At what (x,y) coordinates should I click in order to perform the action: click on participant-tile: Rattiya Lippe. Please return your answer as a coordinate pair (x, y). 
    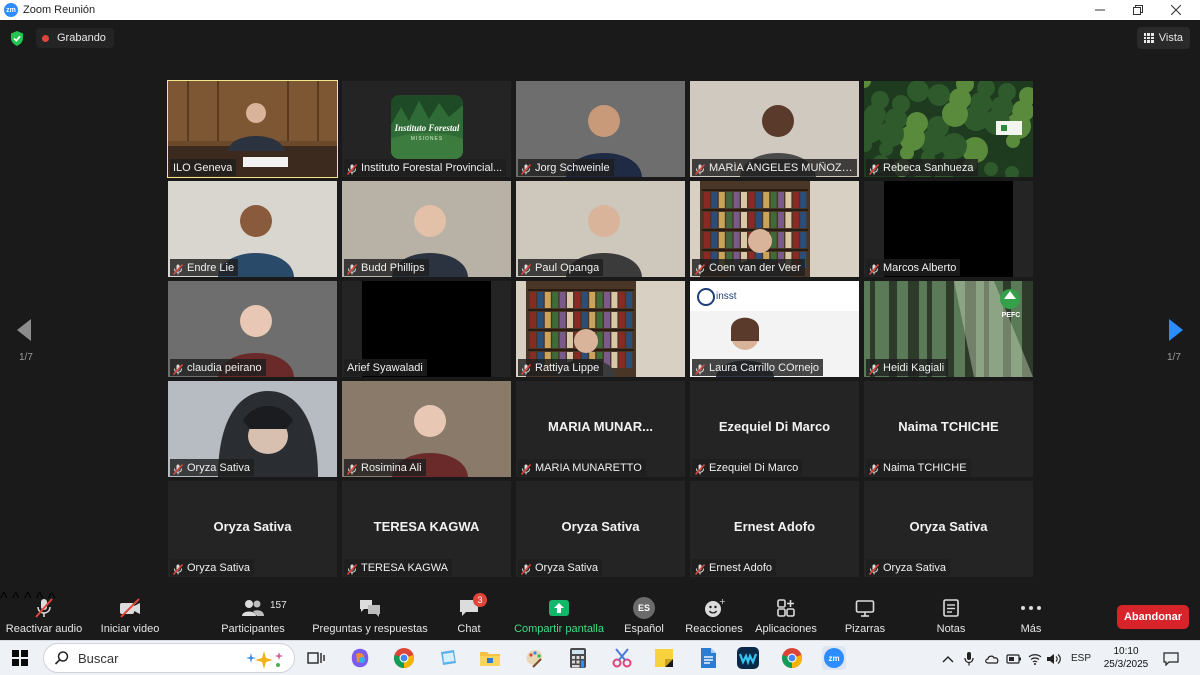
    Looking at the image, I should click on (600, 329).